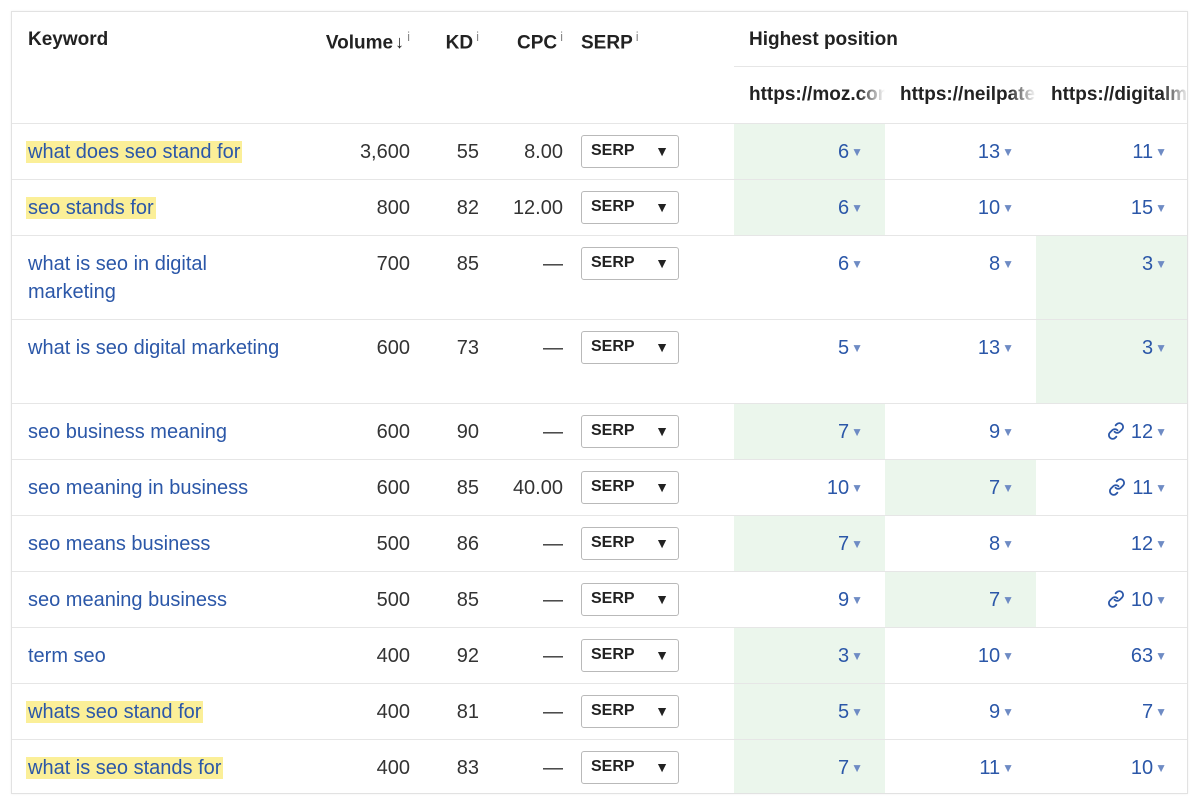 Image resolution: width=1200 pixels, height=806 pixels. I want to click on keyword-link: what is seo stands for, so click(125, 767).